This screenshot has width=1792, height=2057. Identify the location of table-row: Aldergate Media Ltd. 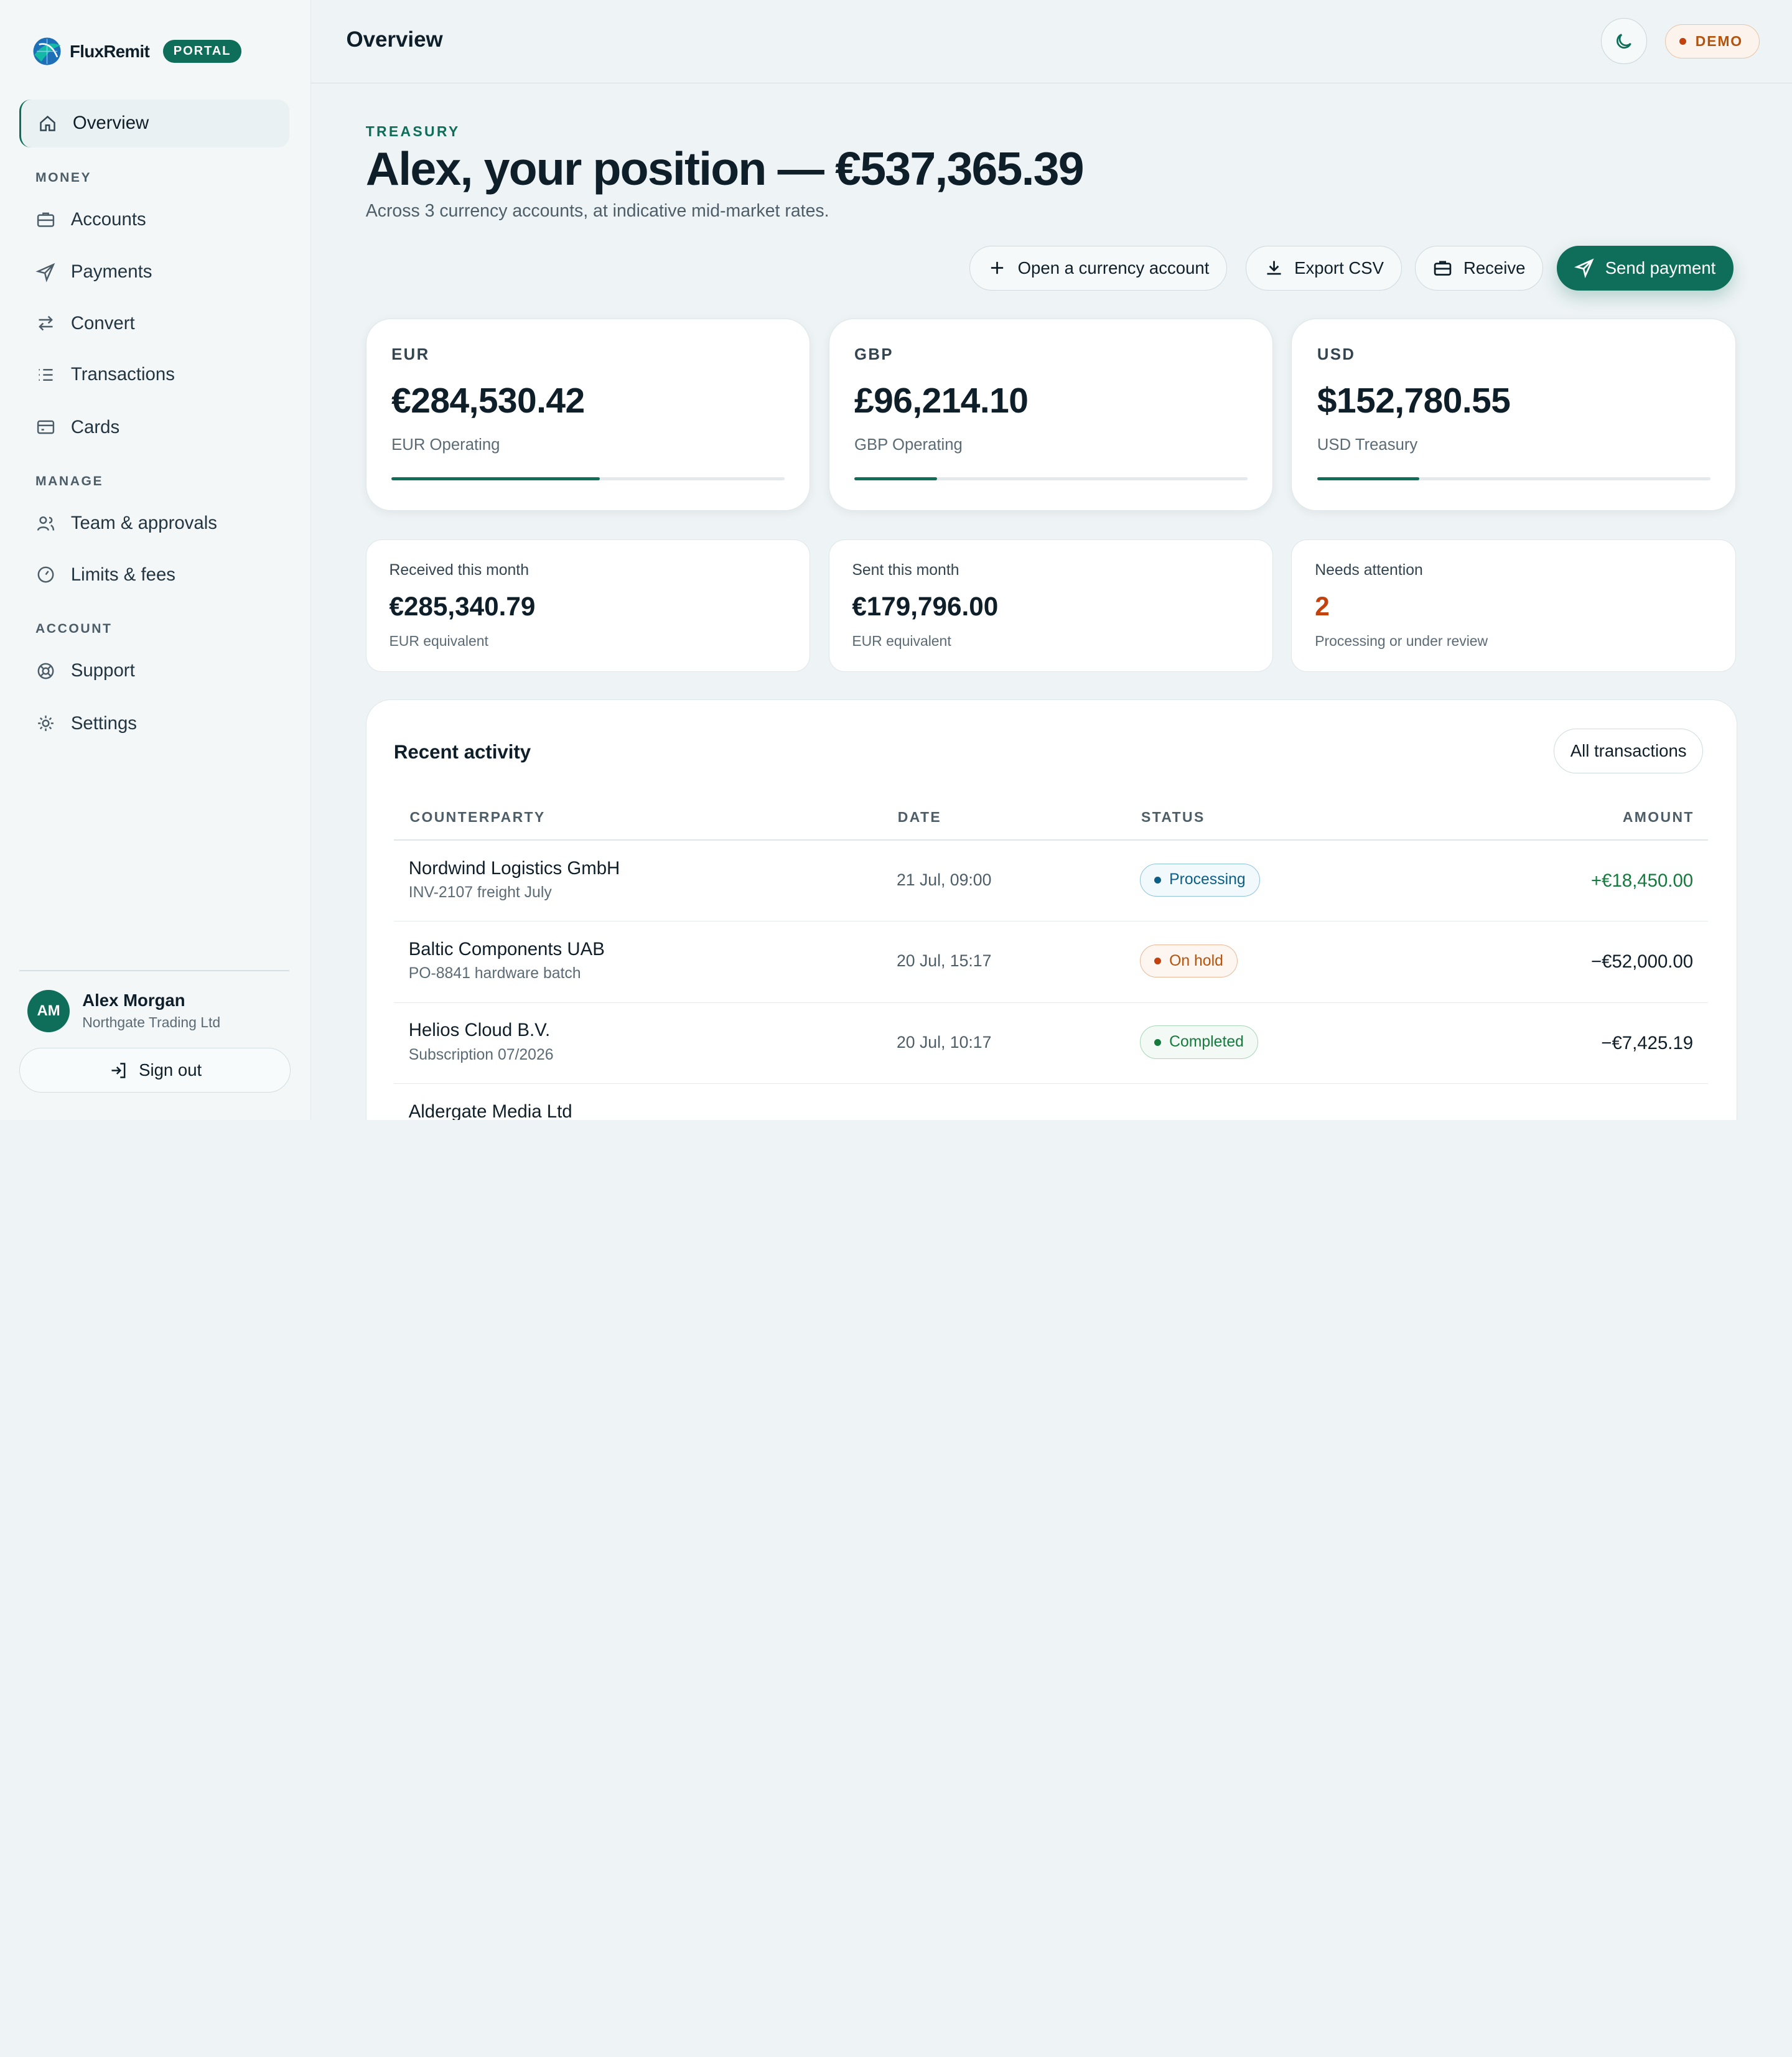
(1051, 1102).